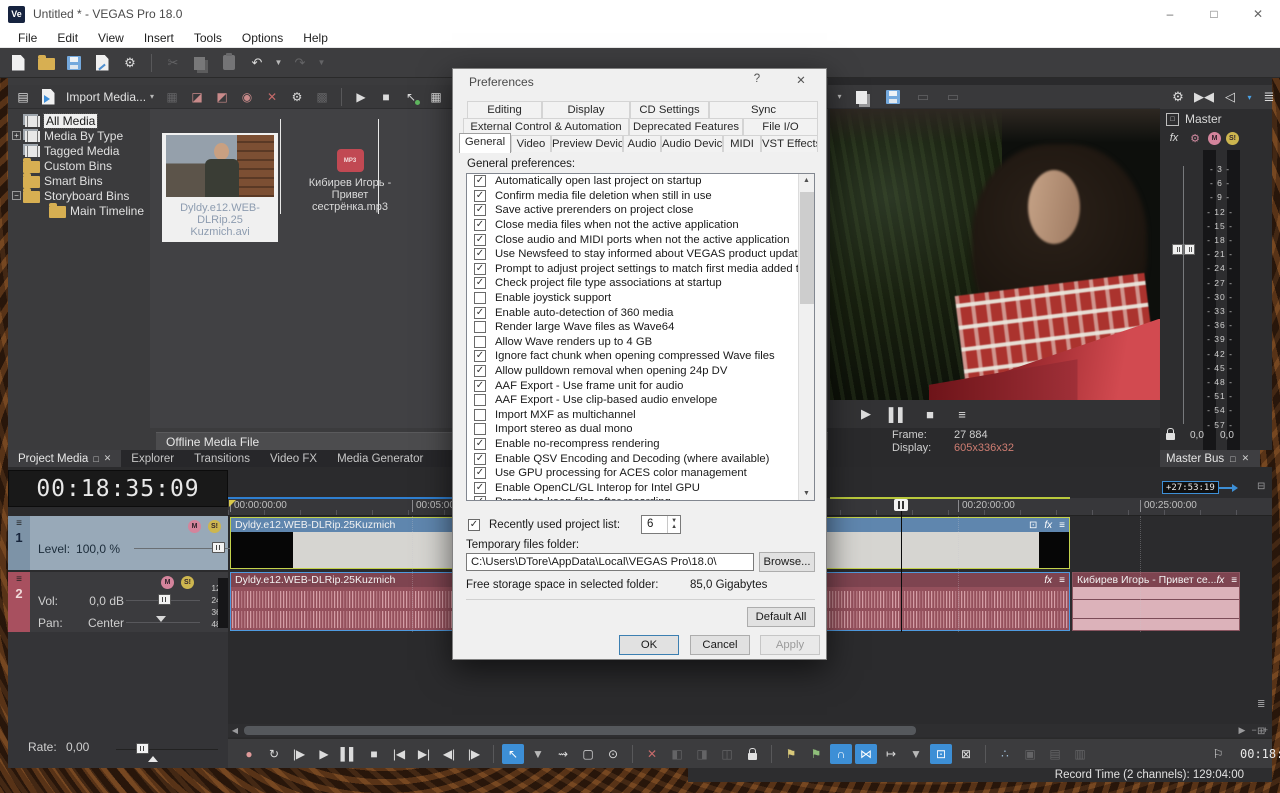  I want to click on menu-insert: Insert, so click(159, 38).